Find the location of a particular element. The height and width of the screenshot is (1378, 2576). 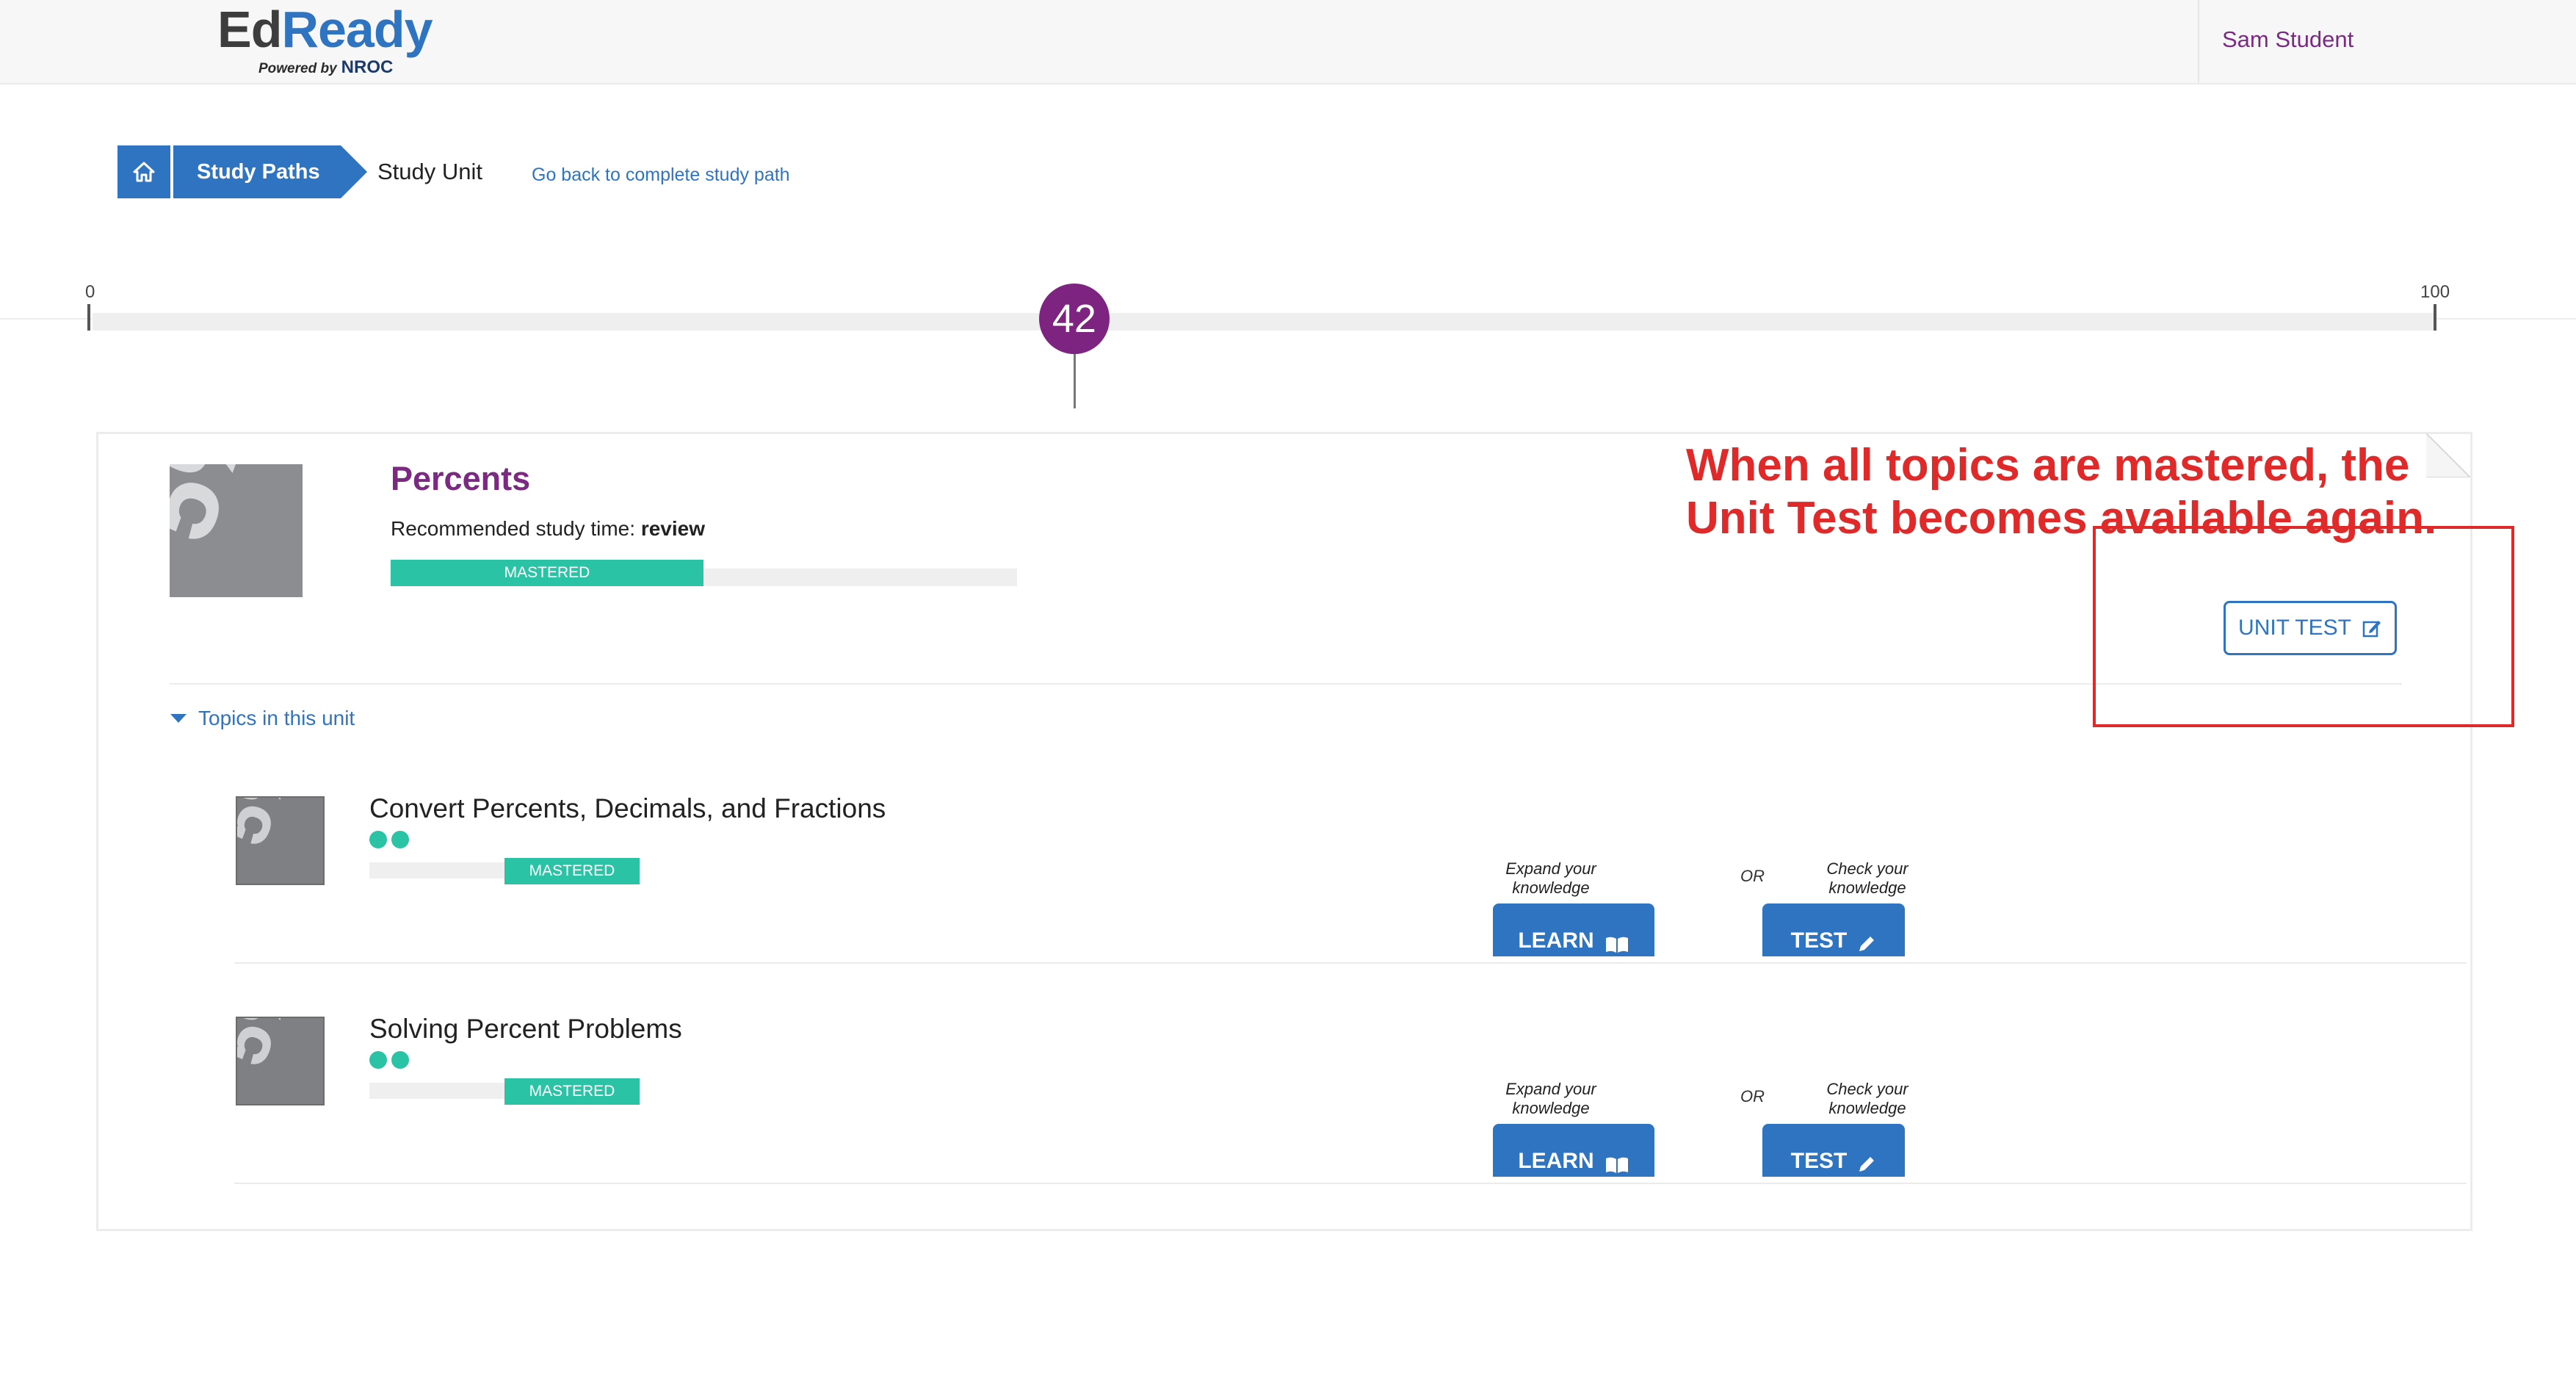

card-divider is located at coordinates (1286, 684).